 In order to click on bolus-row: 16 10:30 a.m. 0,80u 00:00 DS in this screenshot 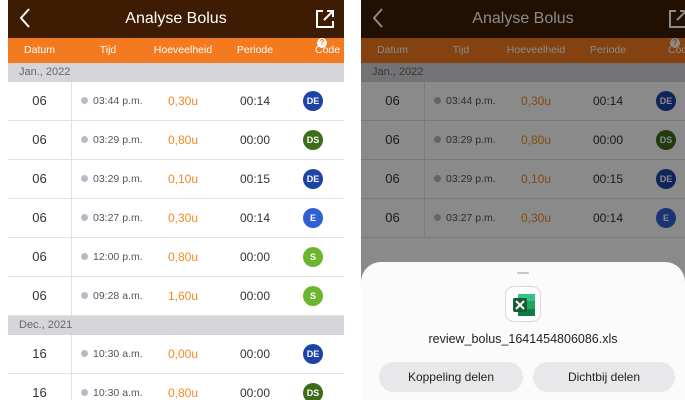, I will do `click(176, 387)`.